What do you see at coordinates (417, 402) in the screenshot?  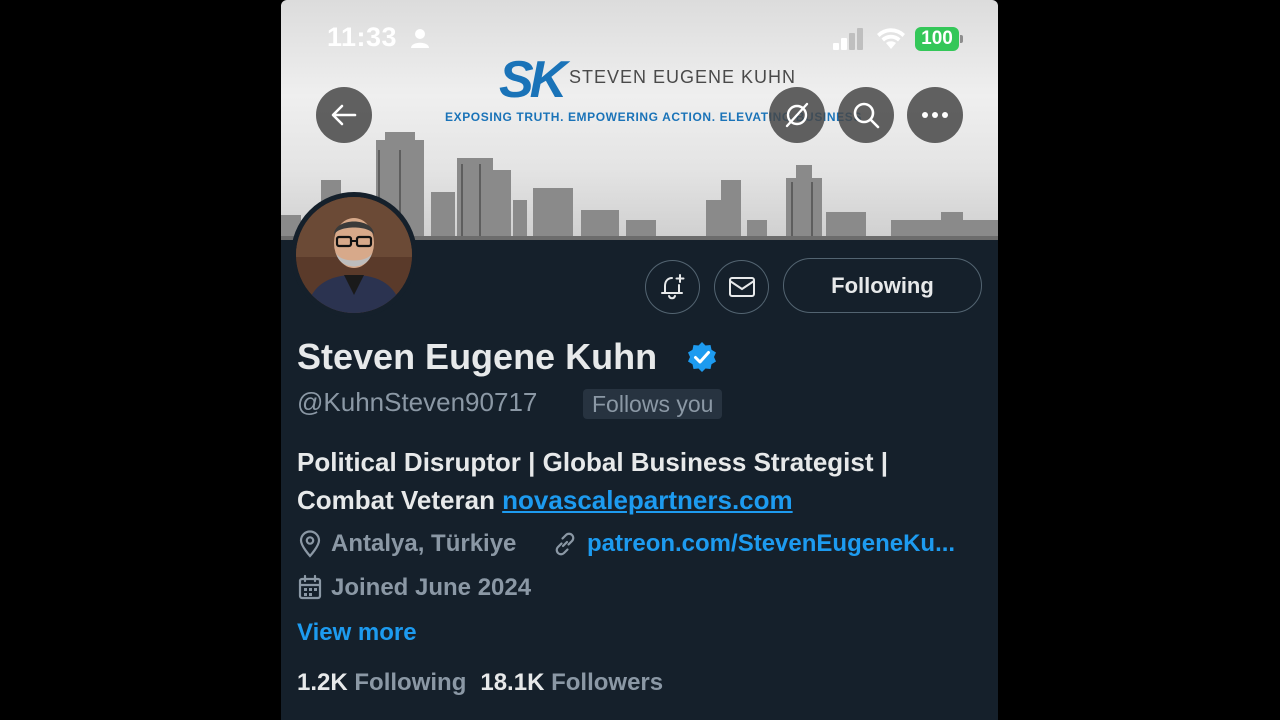 I see `profile-handle: @KuhnSteven90717` at bounding box center [417, 402].